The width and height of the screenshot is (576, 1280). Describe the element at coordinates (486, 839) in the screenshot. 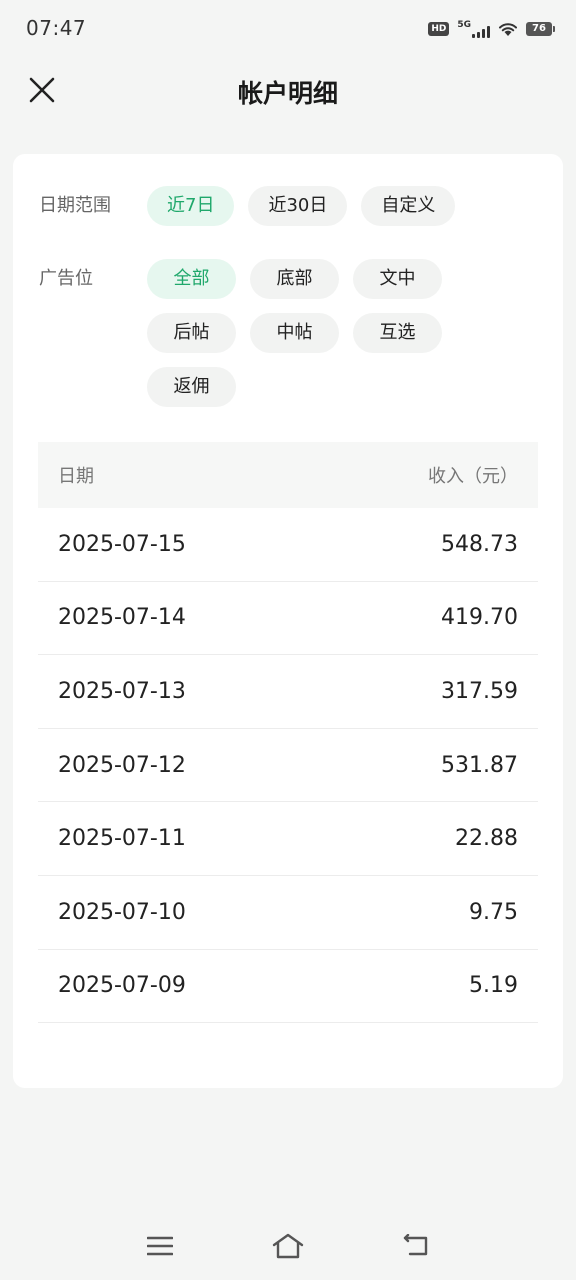

I see `row-income: 22.88` at that location.